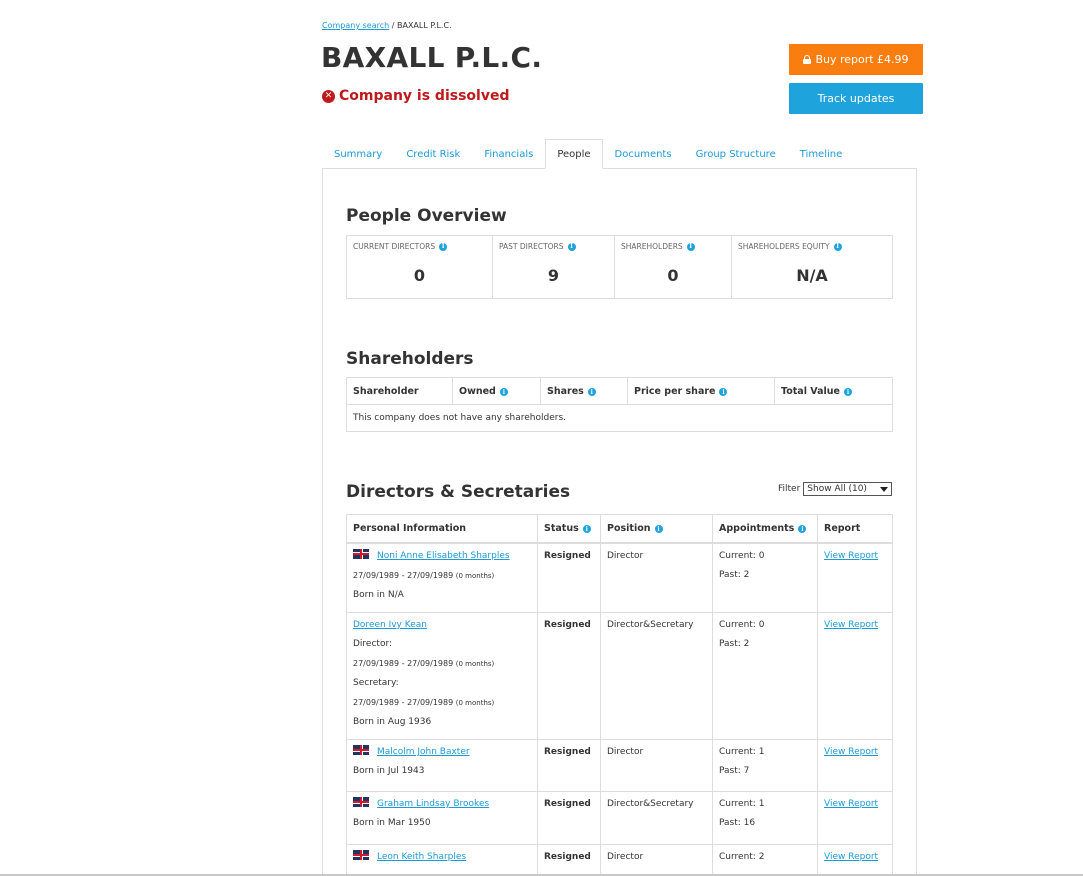 This screenshot has width=1083, height=876. I want to click on column-header: Appointments i, so click(765, 529).